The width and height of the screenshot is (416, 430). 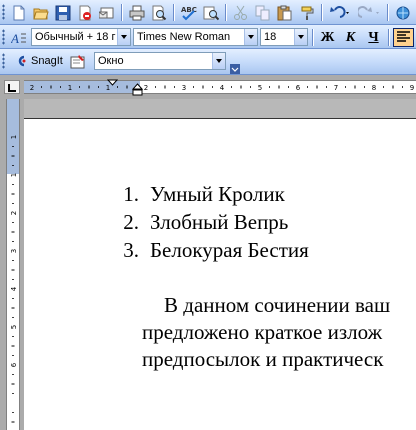 What do you see at coordinates (263, 359) in the screenshot?
I see `paragraph-line: предпосылок и практическ` at bounding box center [263, 359].